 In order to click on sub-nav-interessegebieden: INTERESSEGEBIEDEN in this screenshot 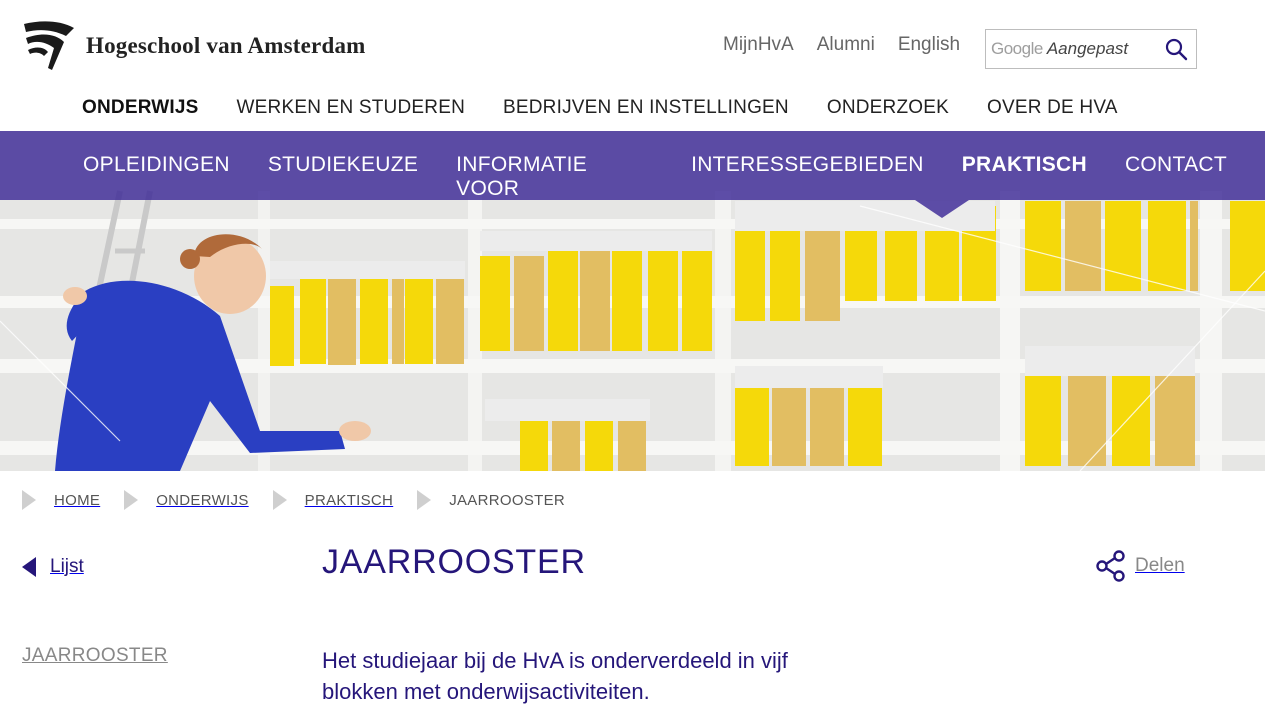, I will do `click(807, 177)`.